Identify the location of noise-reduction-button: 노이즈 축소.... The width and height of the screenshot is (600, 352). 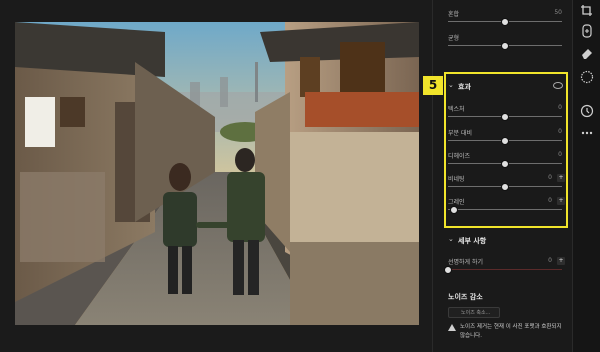
(474, 312).